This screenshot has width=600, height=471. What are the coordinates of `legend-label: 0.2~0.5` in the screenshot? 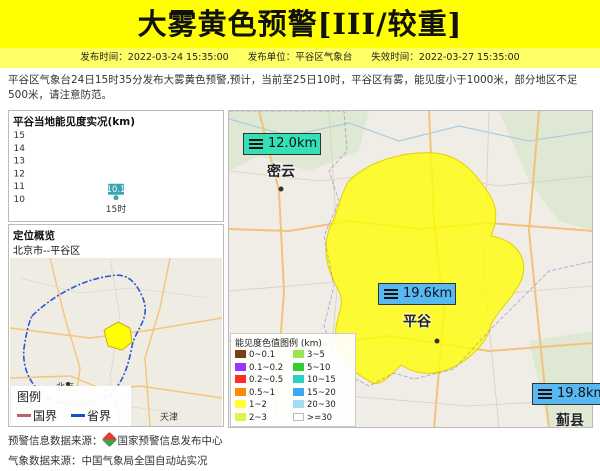 It's located at (266, 380).